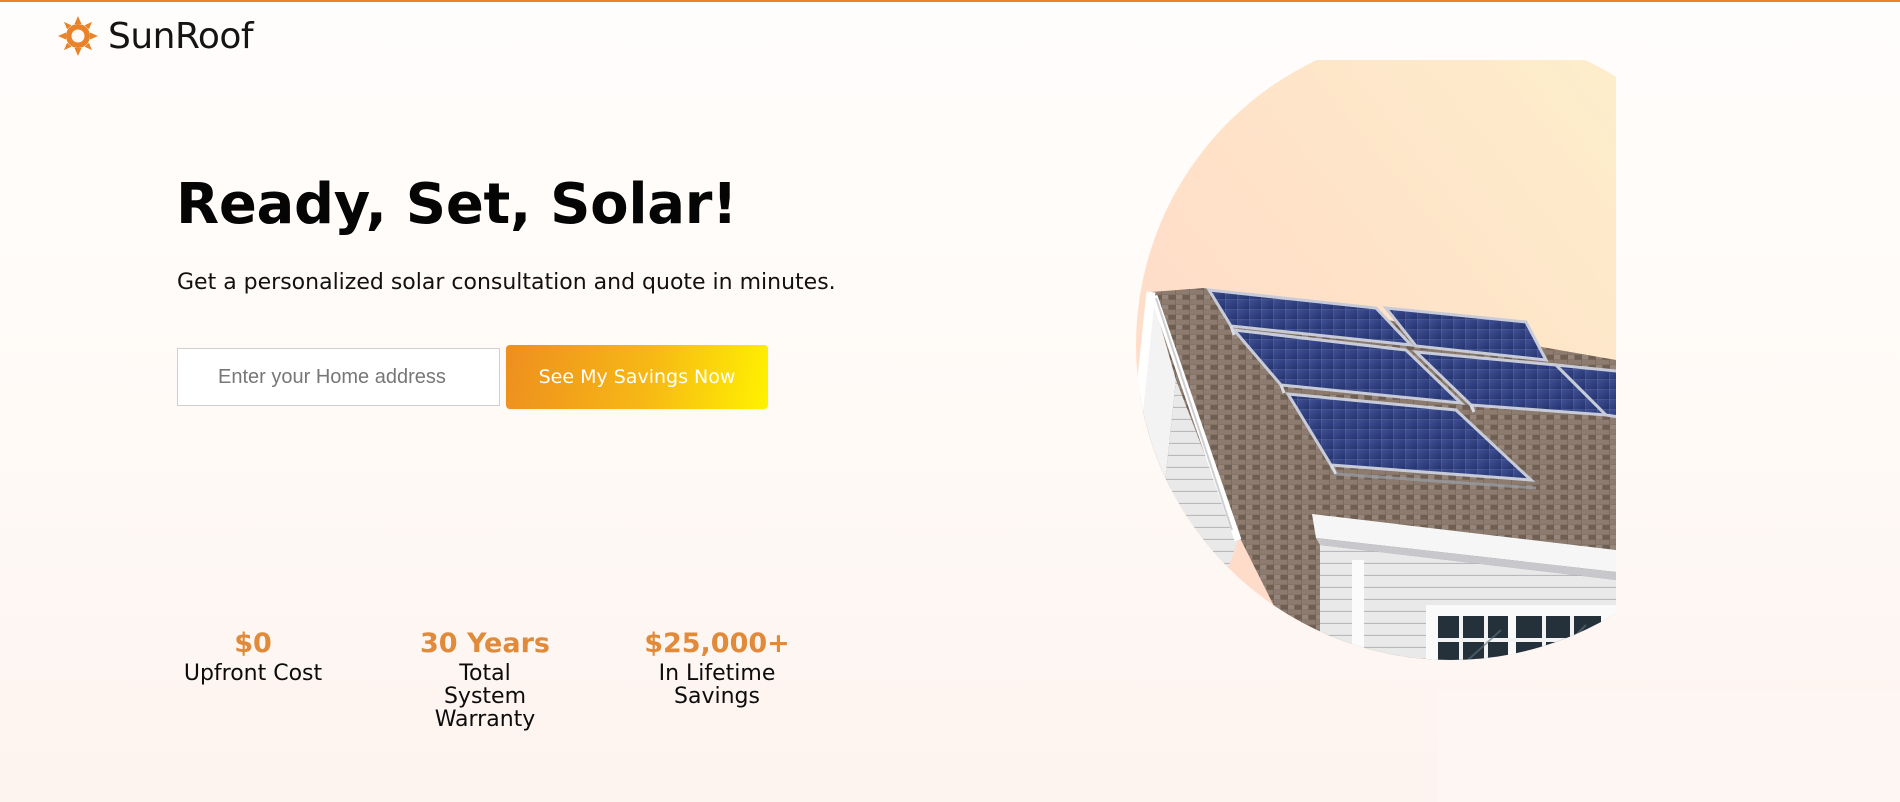  I want to click on stat-warranty: 30 Years Total System Warranty, so click(485, 678).